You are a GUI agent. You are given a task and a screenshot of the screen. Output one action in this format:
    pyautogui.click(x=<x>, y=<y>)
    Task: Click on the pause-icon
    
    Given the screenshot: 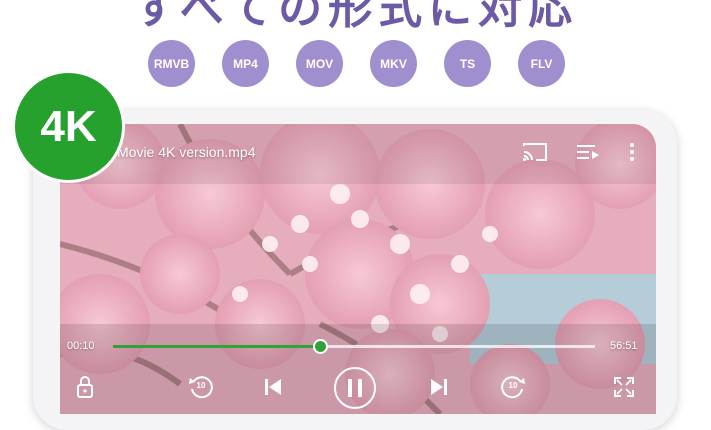 What is the action you would take?
    pyautogui.click(x=355, y=388)
    